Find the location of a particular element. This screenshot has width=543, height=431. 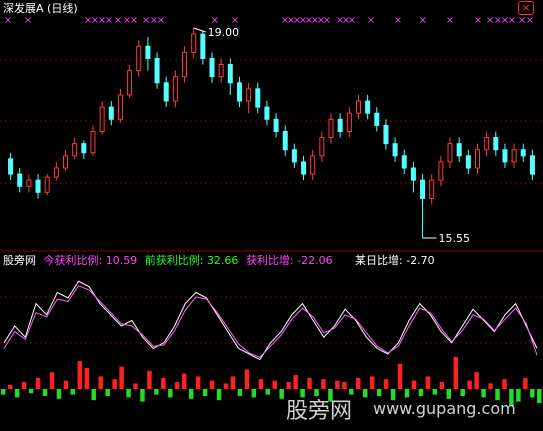

ind3-label: 获利比增: is located at coordinates (269, 260).